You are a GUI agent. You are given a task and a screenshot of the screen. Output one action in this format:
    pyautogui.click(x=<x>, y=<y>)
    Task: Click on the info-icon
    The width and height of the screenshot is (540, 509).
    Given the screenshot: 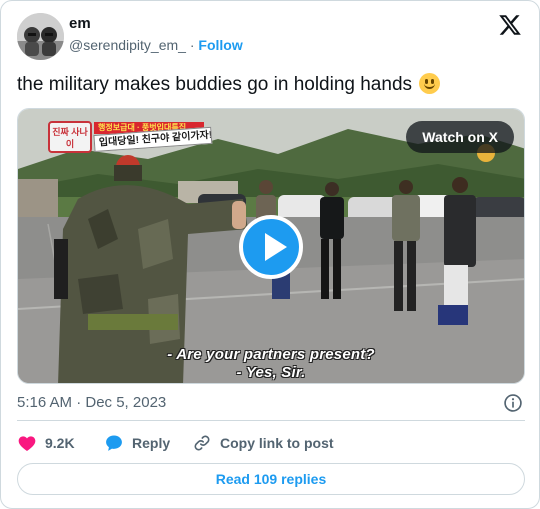 What is the action you would take?
    pyautogui.click(x=513, y=403)
    